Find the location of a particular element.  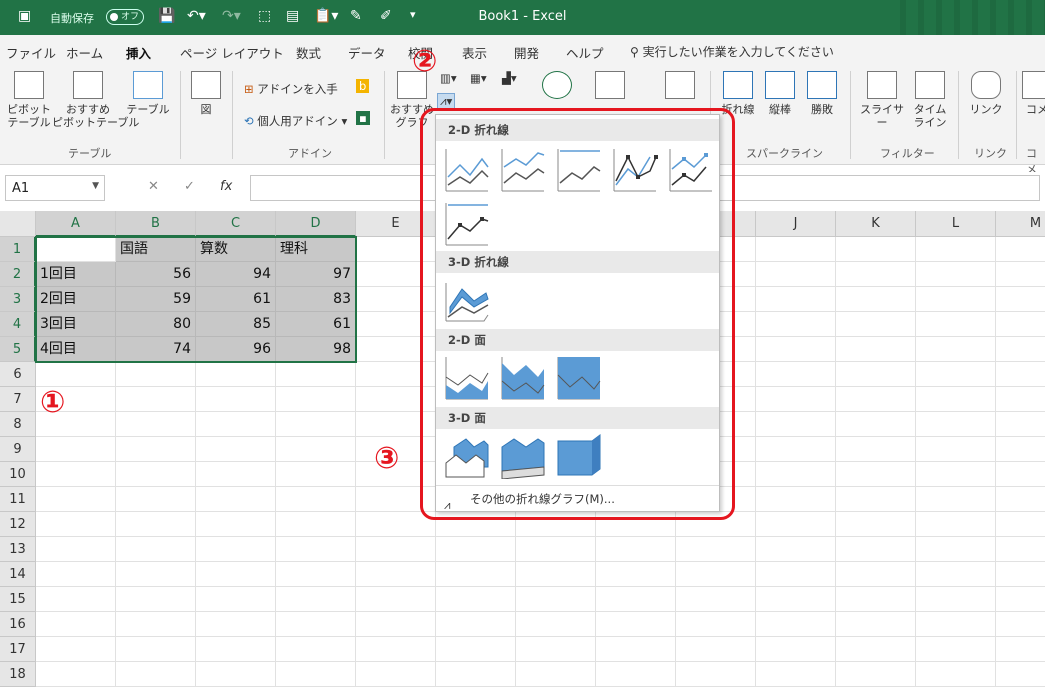

cell-c6 is located at coordinates (236, 374).